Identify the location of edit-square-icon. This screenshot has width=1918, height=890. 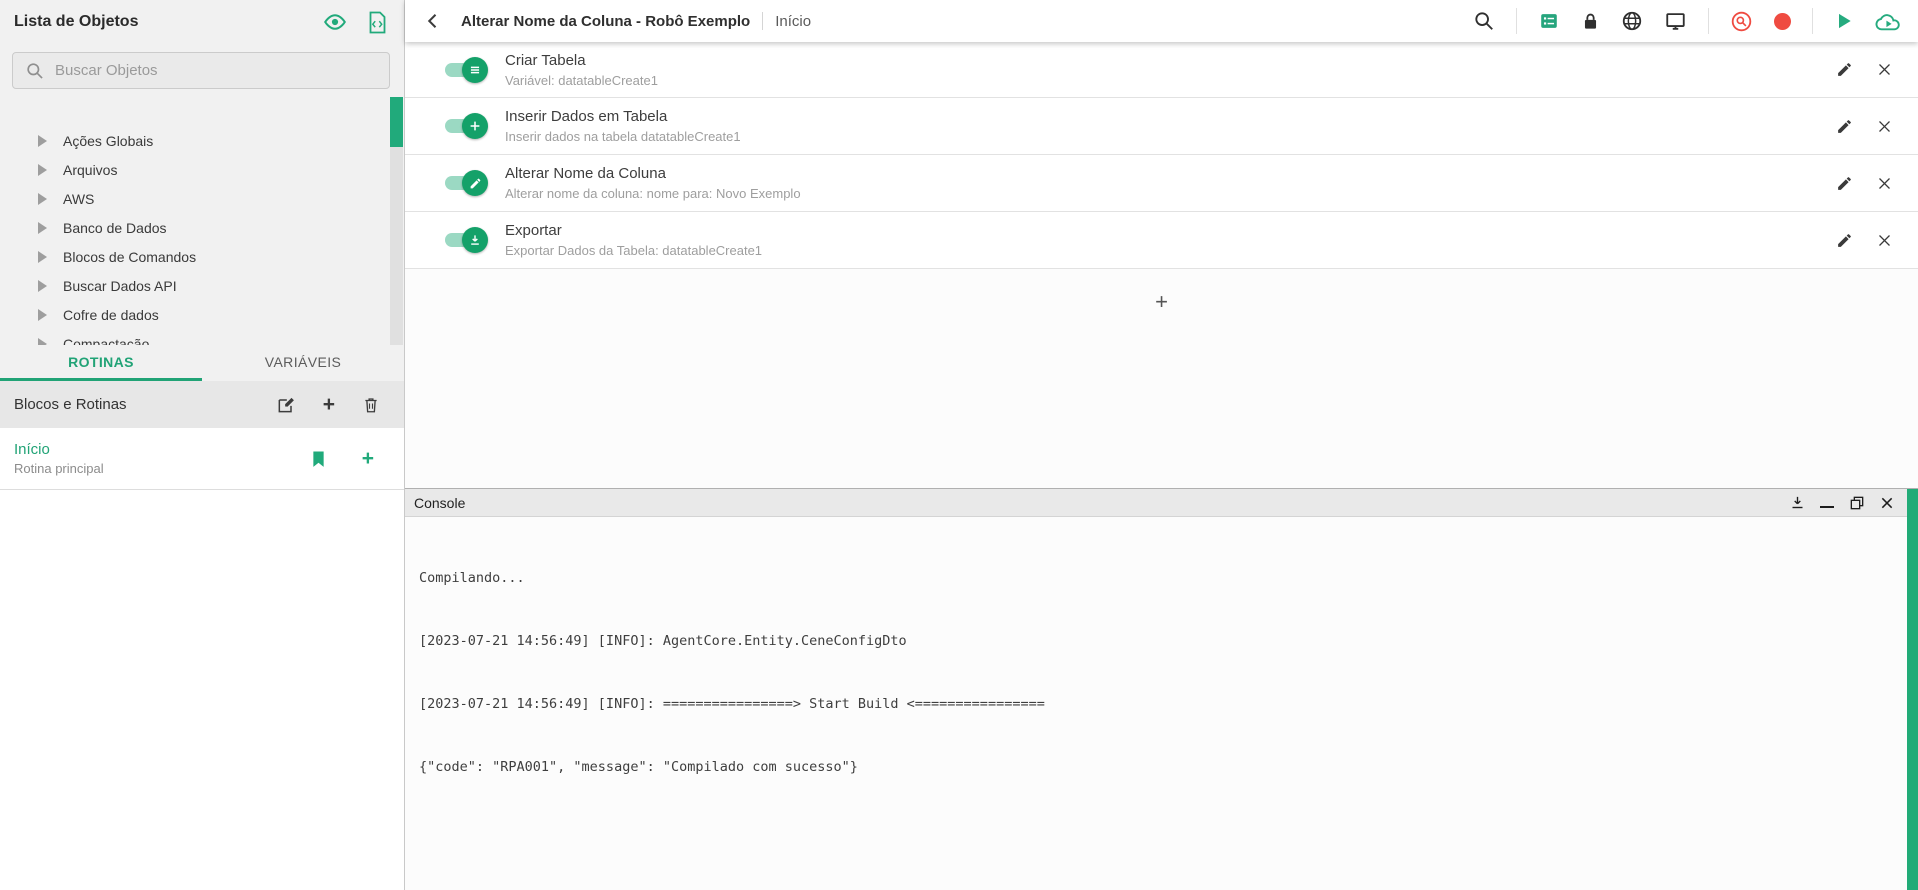
(286, 405).